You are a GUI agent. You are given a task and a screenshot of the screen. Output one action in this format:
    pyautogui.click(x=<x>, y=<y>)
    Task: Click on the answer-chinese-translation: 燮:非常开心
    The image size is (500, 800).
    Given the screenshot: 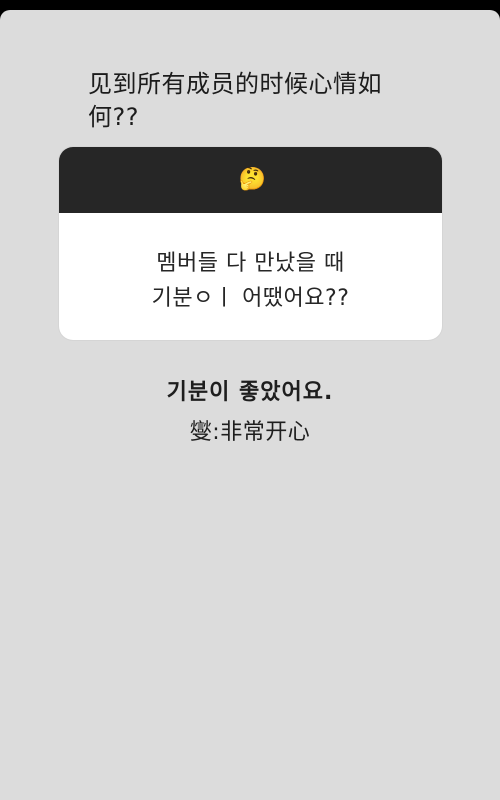 What is the action you would take?
    pyautogui.click(x=250, y=432)
    